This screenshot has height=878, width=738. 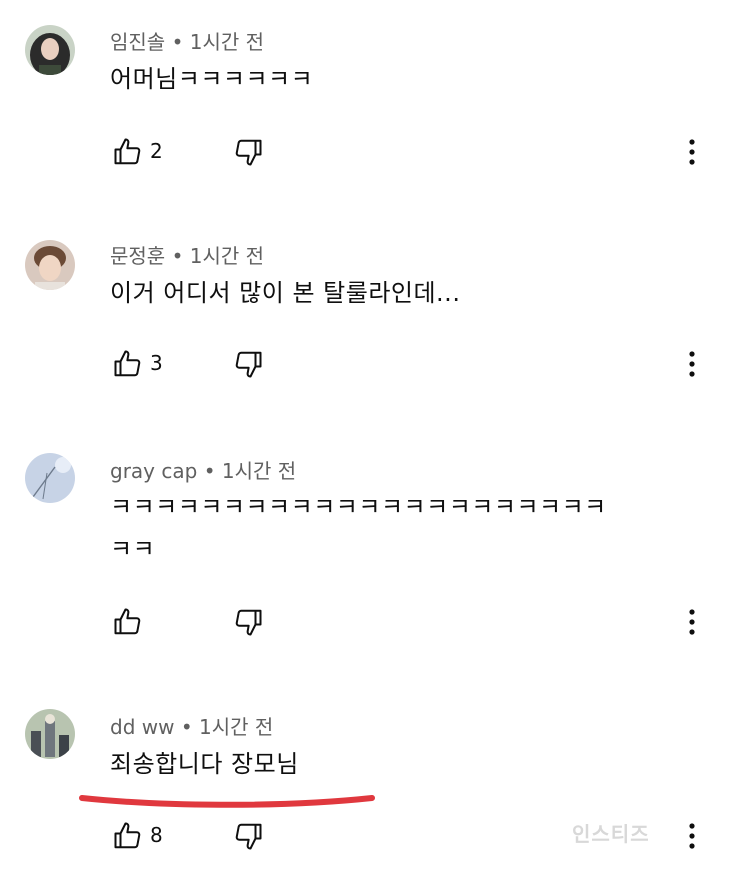 What do you see at coordinates (611, 834) in the screenshot?
I see `watermark-logo: 인스티즈` at bounding box center [611, 834].